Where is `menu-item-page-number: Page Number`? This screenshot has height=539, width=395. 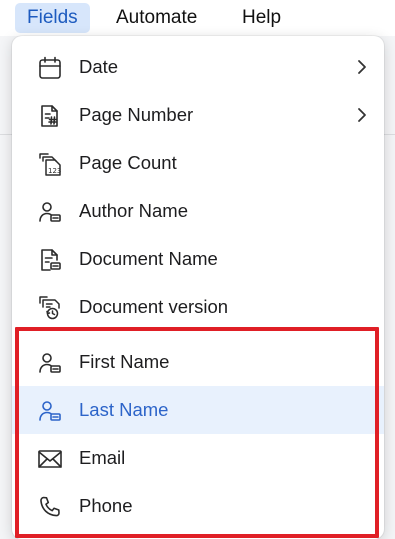
menu-item-page-number: Page Number is located at coordinates (198, 115).